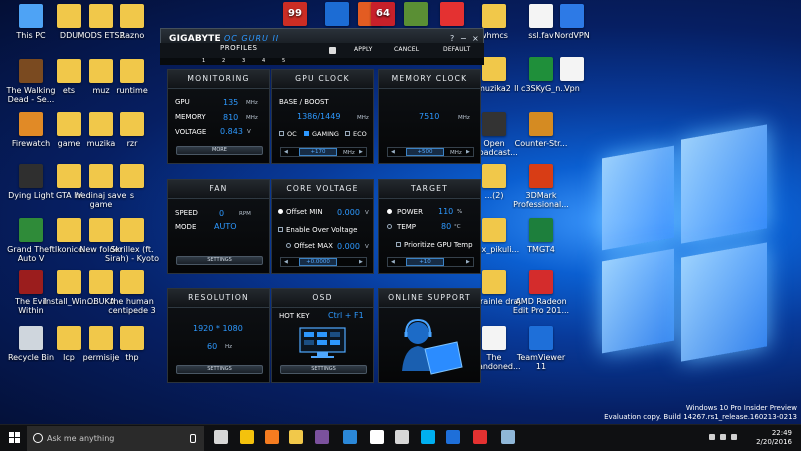 Image resolution: width=801 pixels, height=451 pixels. What do you see at coordinates (231, 131) in the screenshot?
I see `voltage-value: 0.843` at bounding box center [231, 131].